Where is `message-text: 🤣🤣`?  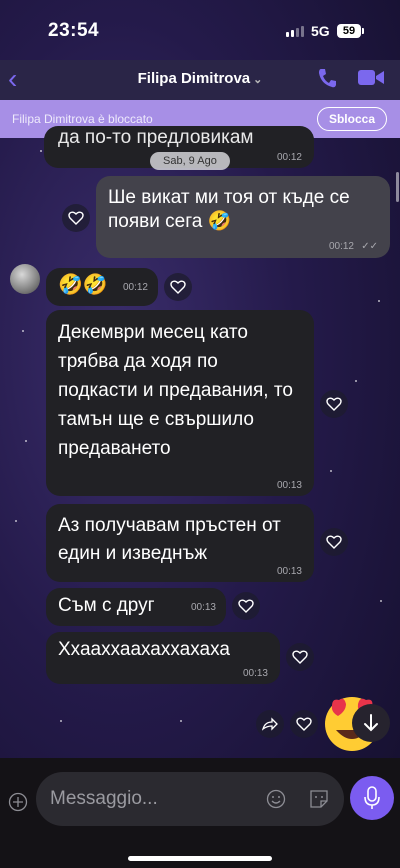
message-text: 🤣🤣 is located at coordinates (83, 285).